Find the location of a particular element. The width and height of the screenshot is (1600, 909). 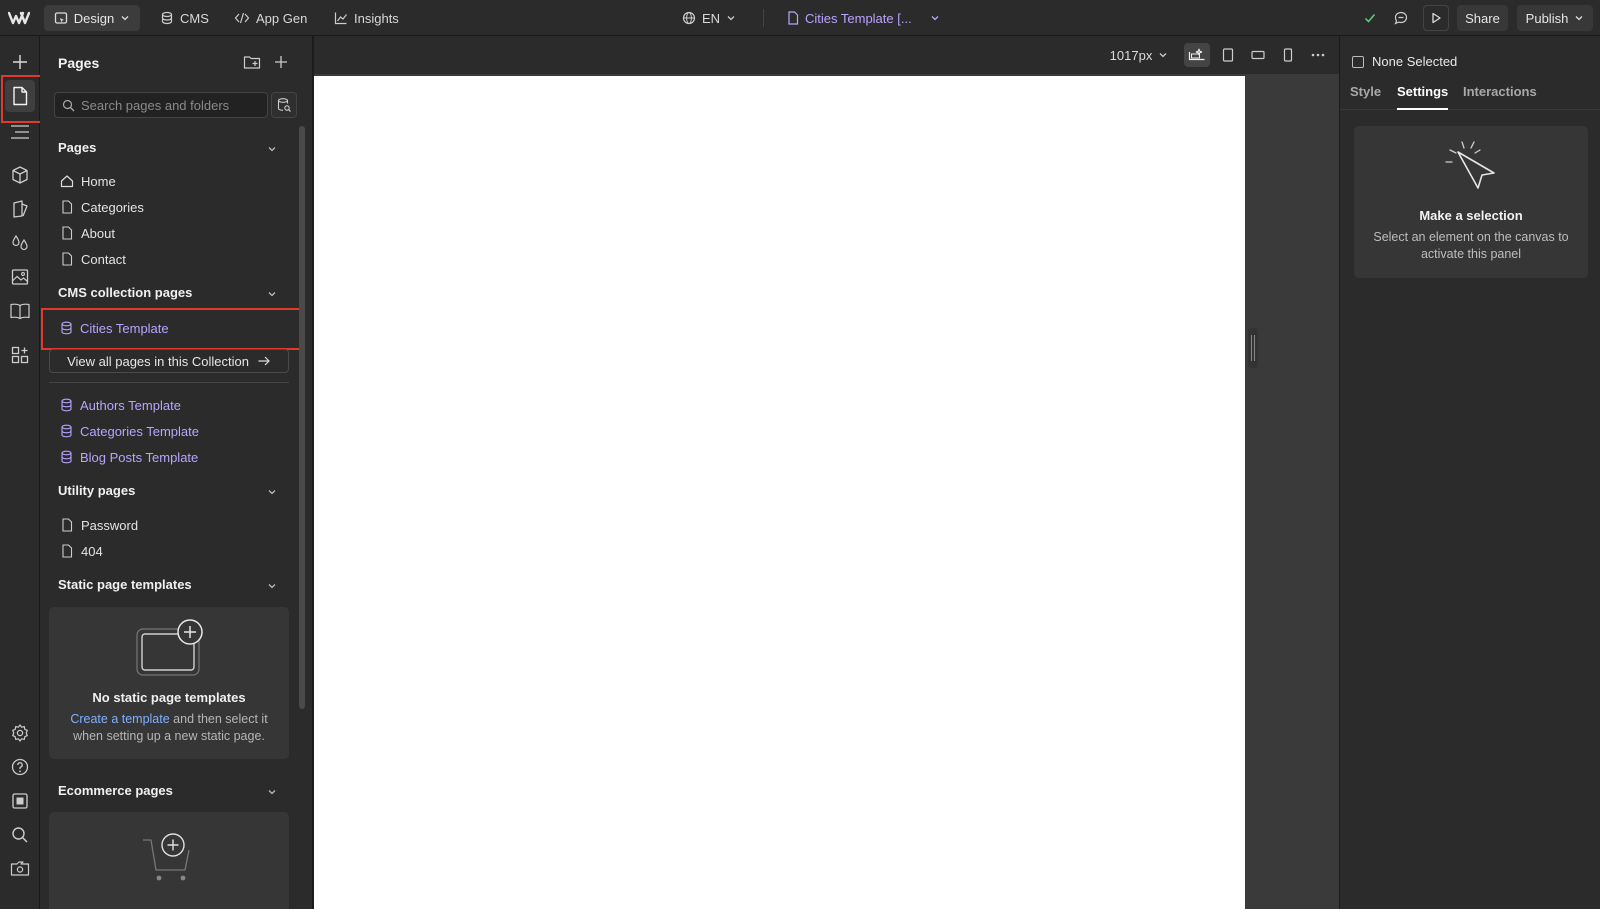

breakpoint-tablet-button is located at coordinates (1228, 55).